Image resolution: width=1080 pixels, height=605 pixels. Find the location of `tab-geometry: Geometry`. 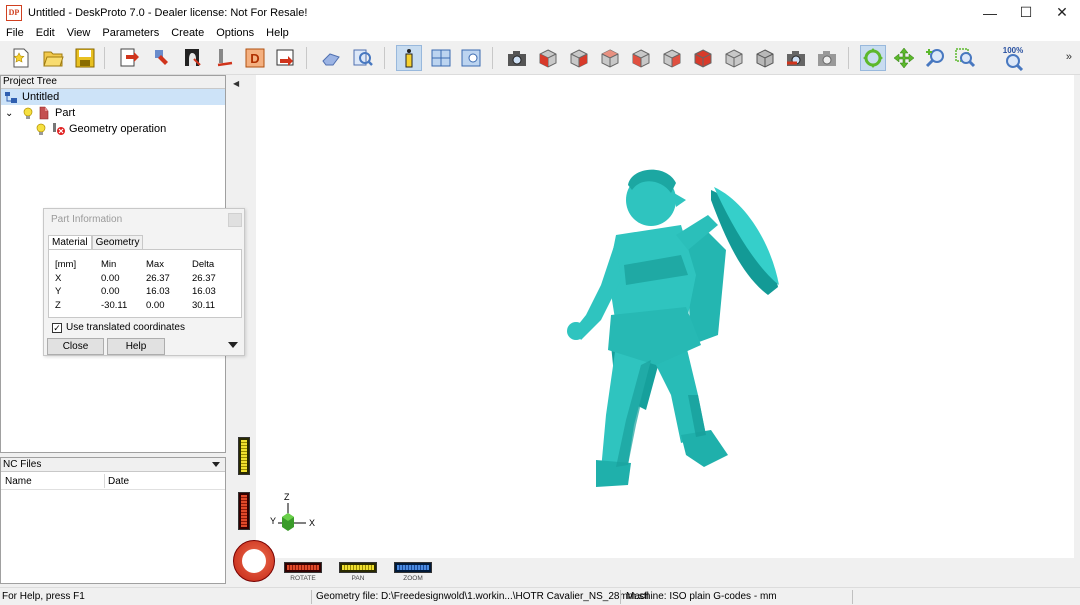

tab-geometry: Geometry is located at coordinates (117, 242).